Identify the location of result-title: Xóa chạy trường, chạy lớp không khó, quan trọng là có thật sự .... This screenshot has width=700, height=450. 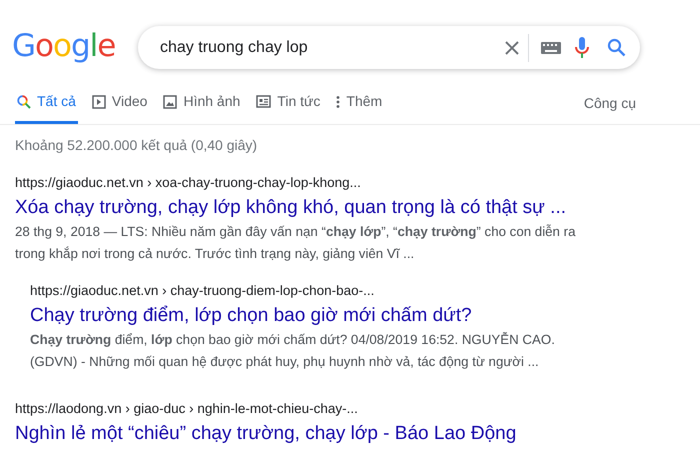
(290, 208).